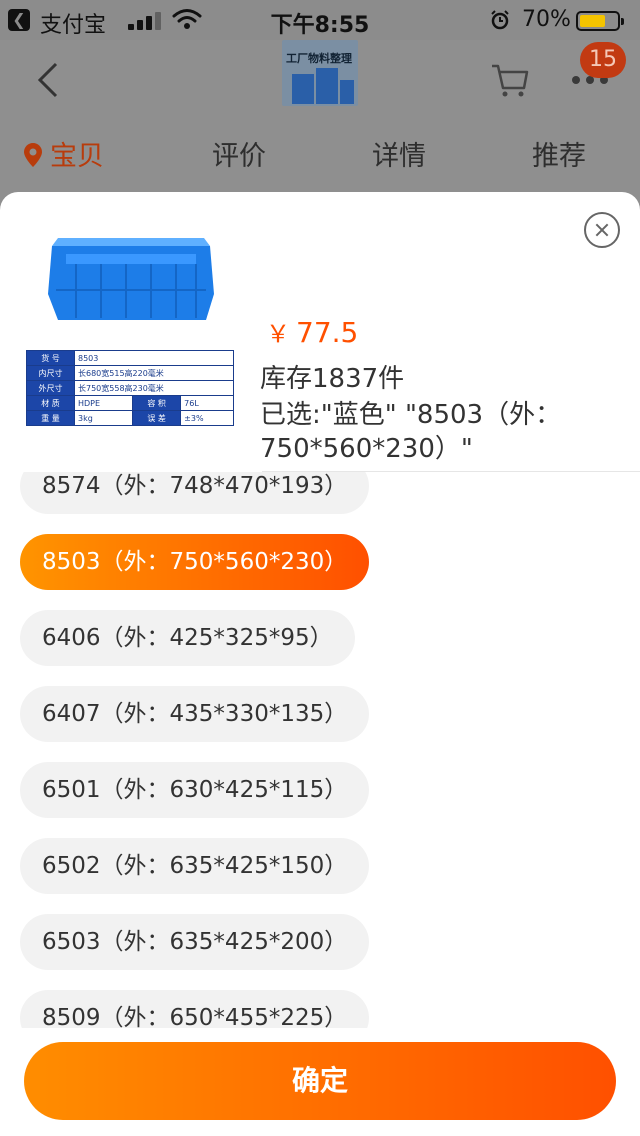 The width and height of the screenshot is (640, 1136). I want to click on alarm-icon, so click(500, 20).